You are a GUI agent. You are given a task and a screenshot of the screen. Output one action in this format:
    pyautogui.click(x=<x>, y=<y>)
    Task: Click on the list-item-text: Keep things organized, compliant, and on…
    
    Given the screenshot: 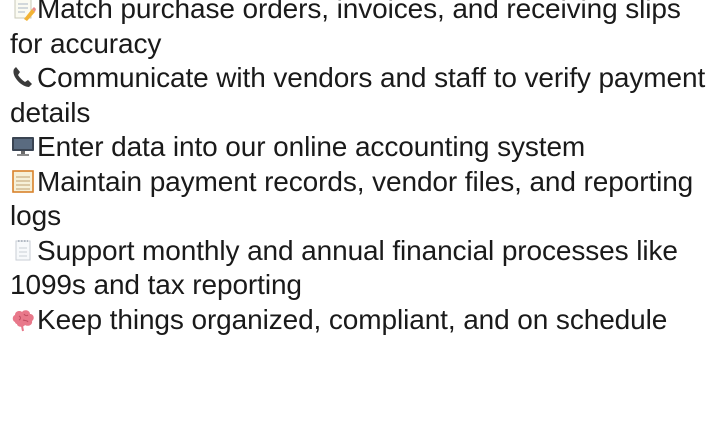 What is the action you would take?
    pyautogui.click(x=352, y=319)
    